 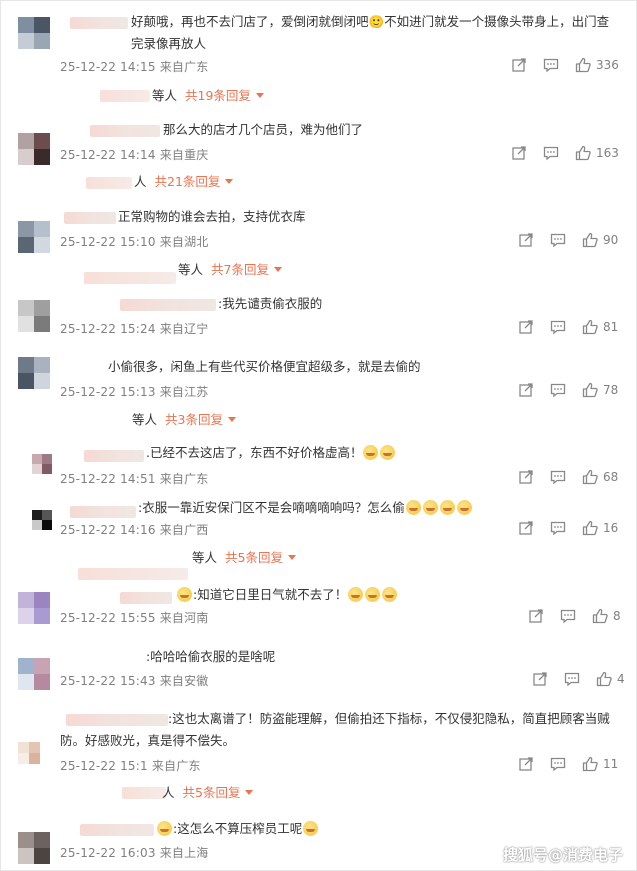 I want to click on like-count: 163, so click(x=607, y=153).